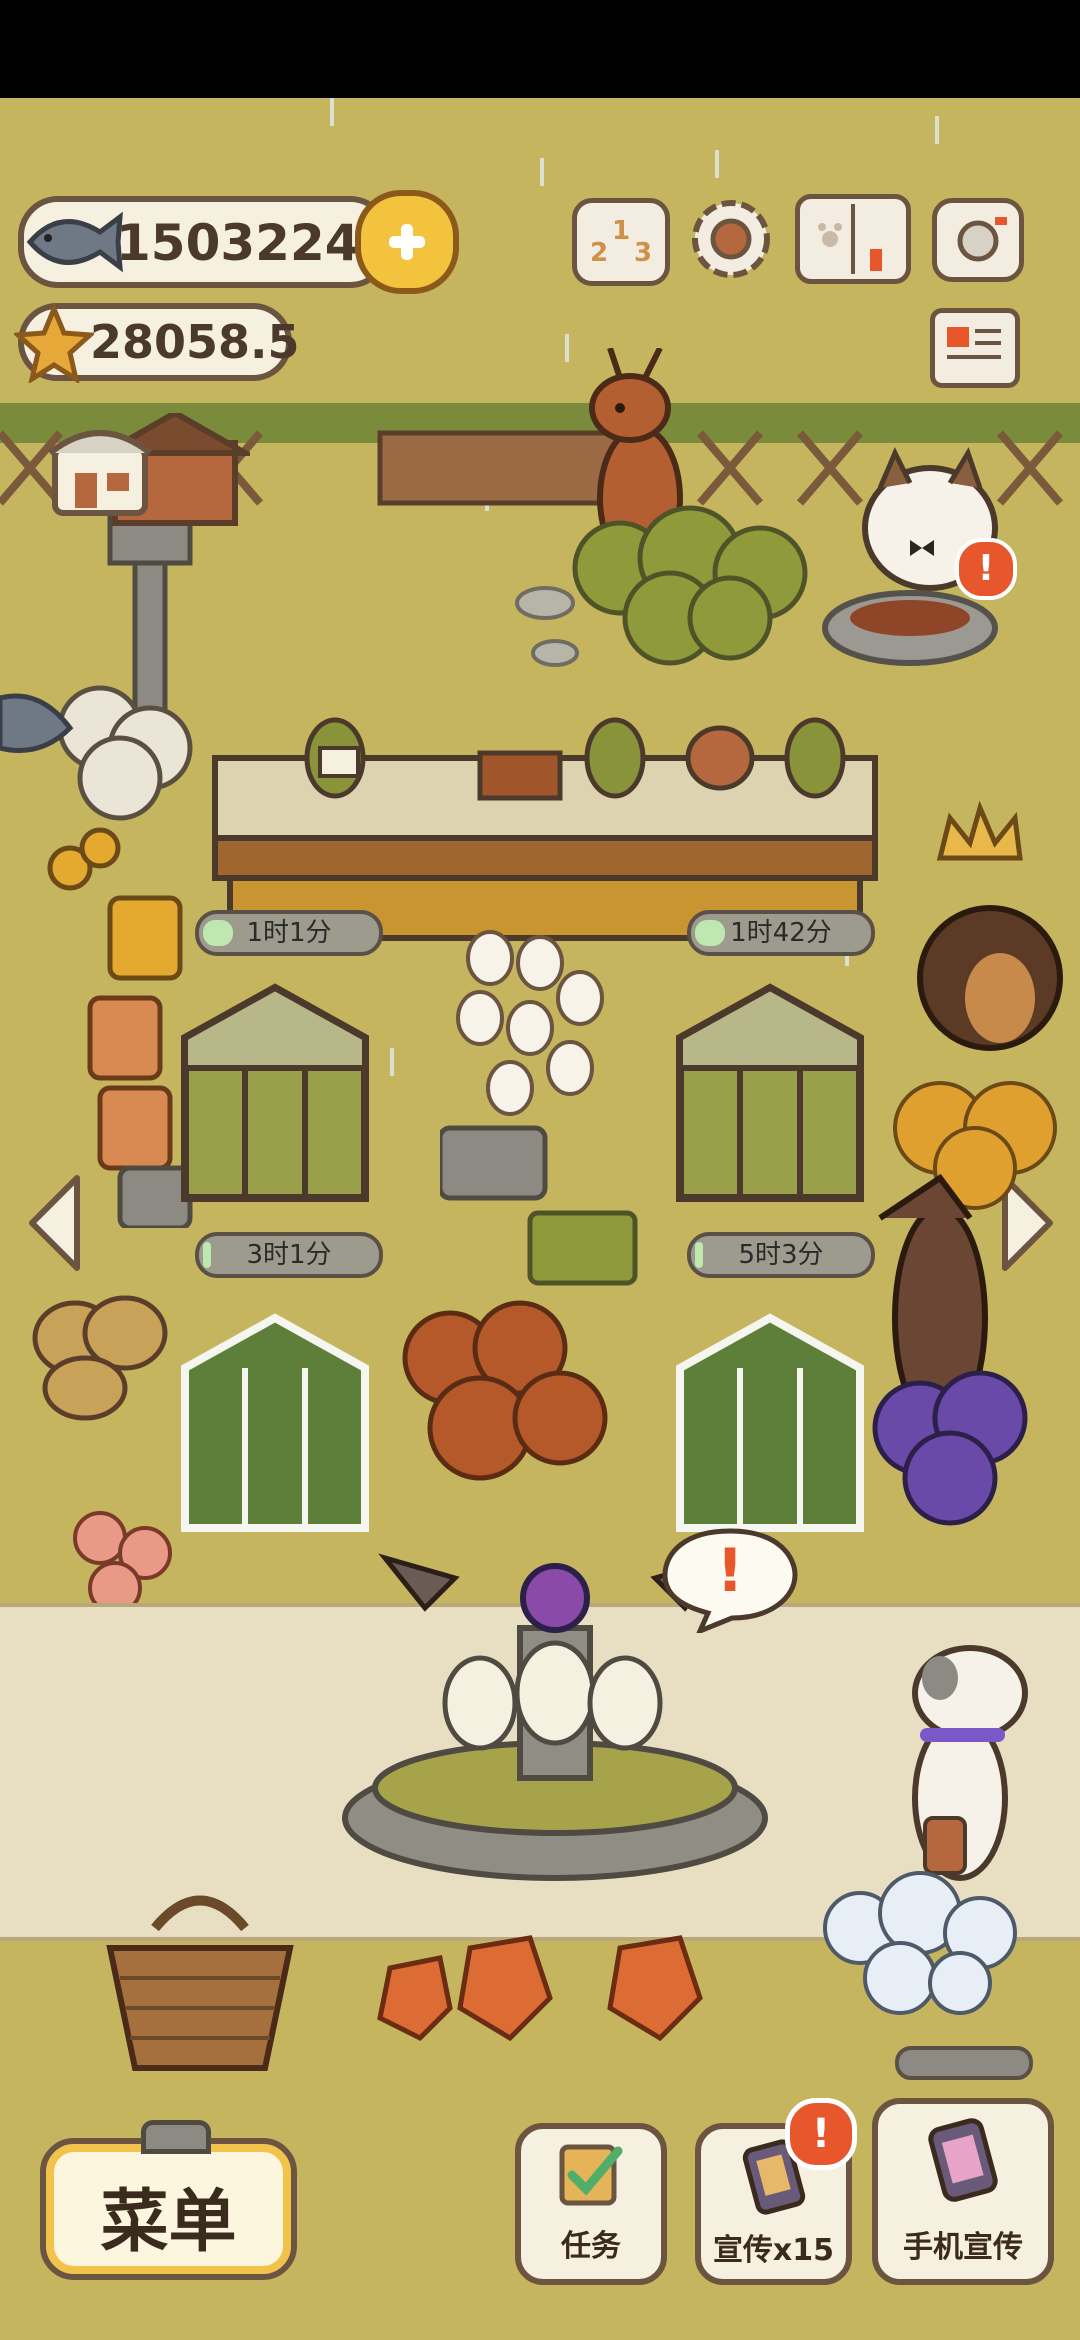 This screenshot has height=2340, width=1080. What do you see at coordinates (195, 342) in the screenshot?
I see `star-amount: 28058.5` at bounding box center [195, 342].